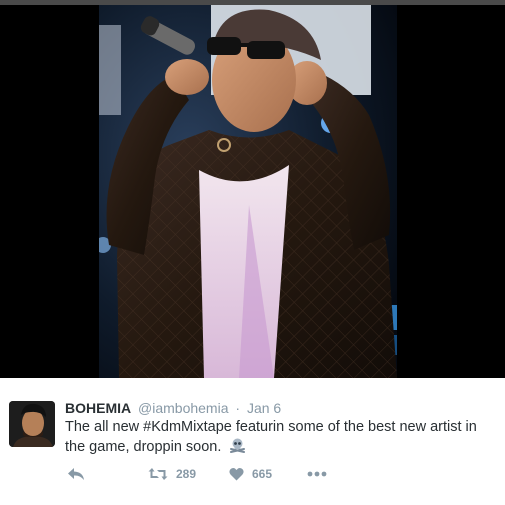  Describe the element at coordinates (264, 408) in the screenshot. I see `timestamp: Jan 6` at that location.